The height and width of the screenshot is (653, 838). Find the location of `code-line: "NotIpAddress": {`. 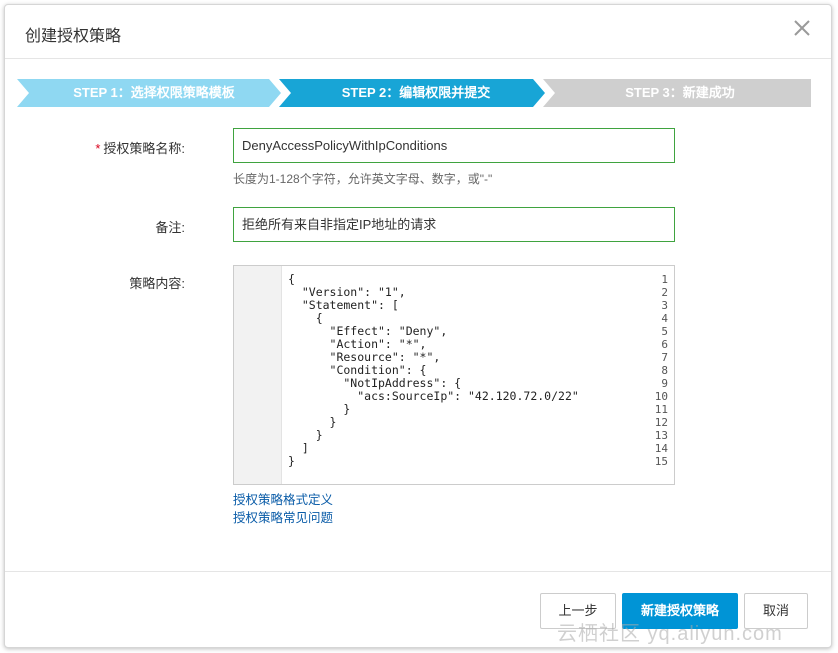

code-line: "NotIpAddress": { is located at coordinates (375, 383).